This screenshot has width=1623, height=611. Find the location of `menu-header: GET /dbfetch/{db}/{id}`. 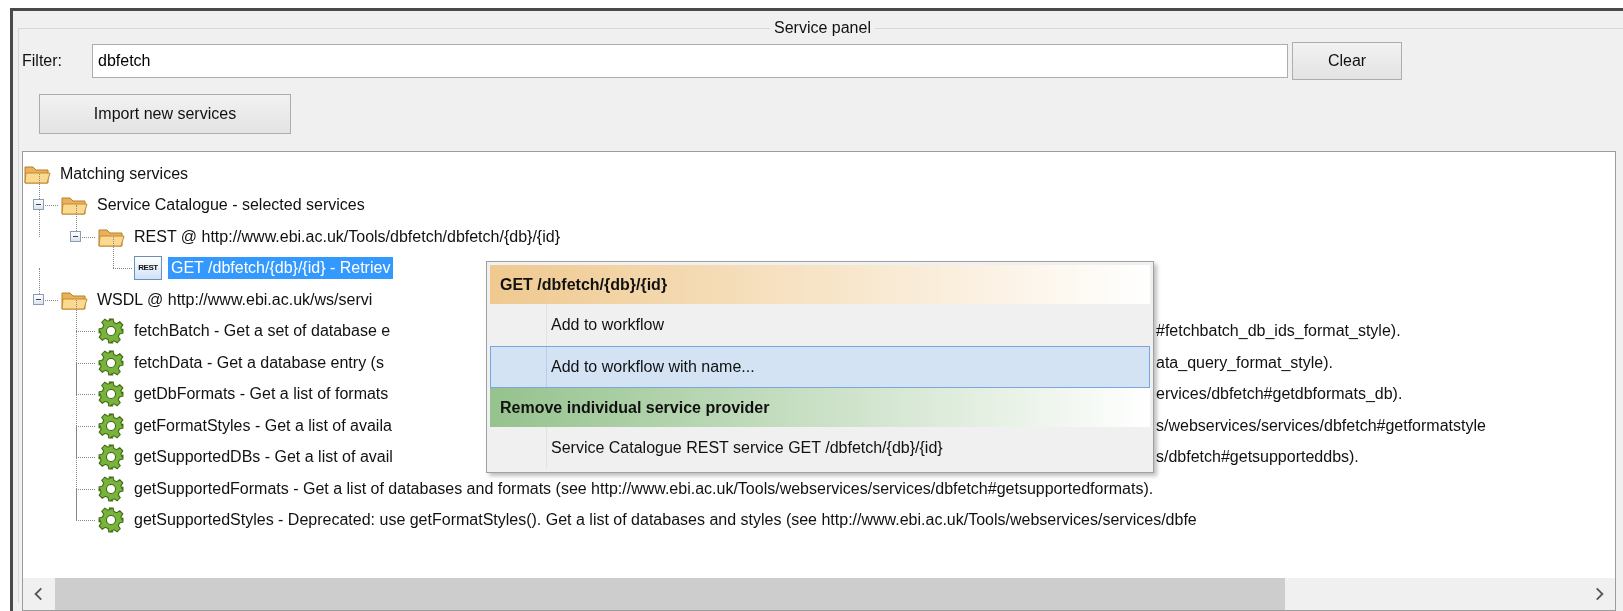

menu-header: GET /dbfetch/{db}/{id} is located at coordinates (820, 284).